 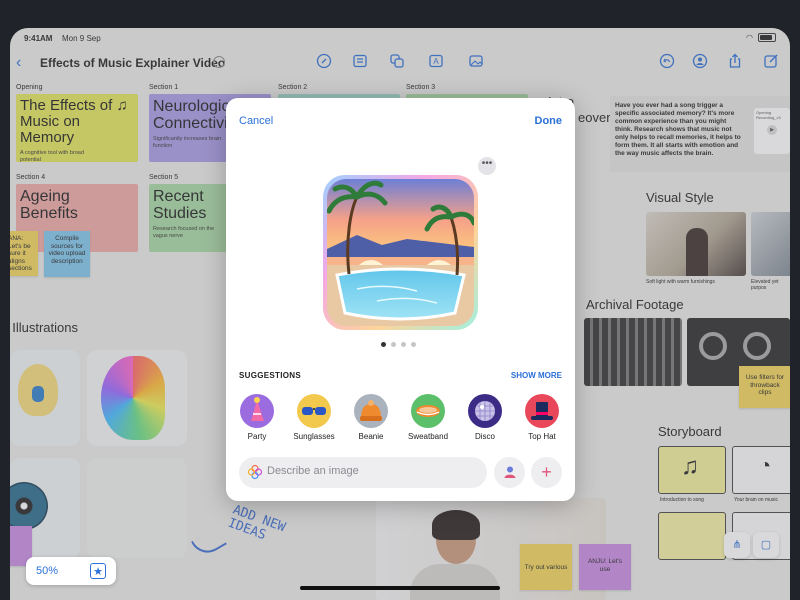 What do you see at coordinates (536, 375) in the screenshot?
I see `show-more-button: SHOW MORE` at bounding box center [536, 375].